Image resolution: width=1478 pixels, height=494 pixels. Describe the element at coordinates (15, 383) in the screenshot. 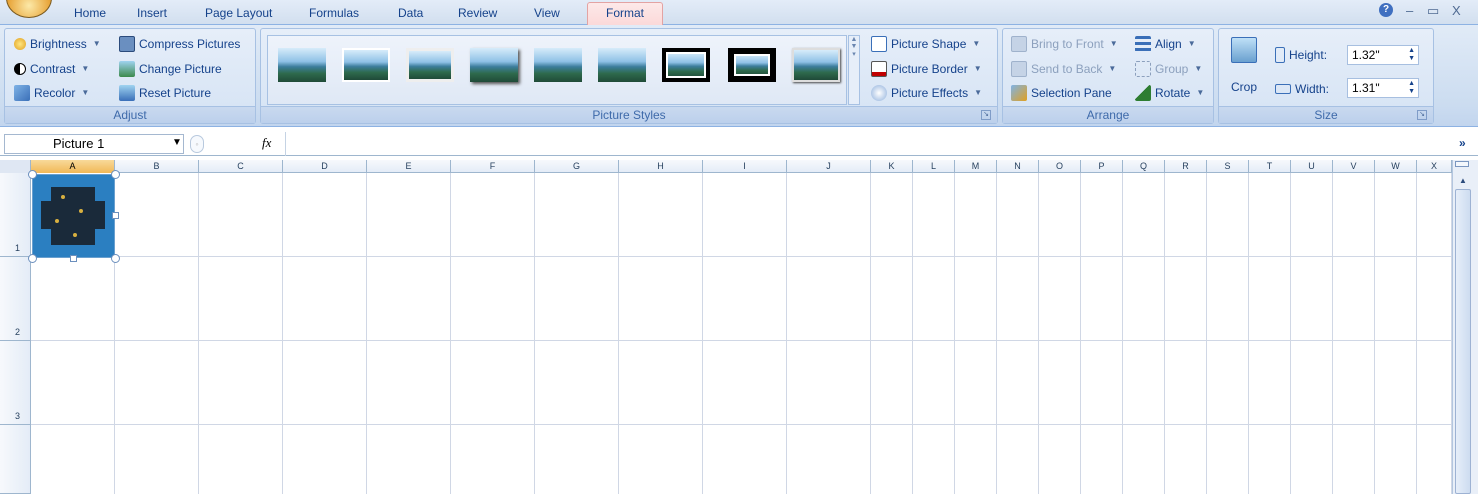

I see `row-header-3: 3` at that location.